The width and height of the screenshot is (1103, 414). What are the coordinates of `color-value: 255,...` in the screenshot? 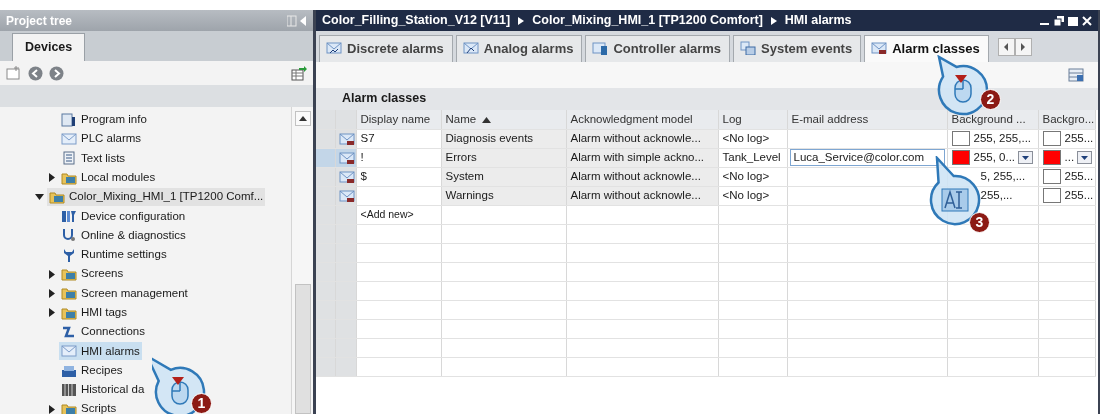 It's located at (996, 194).